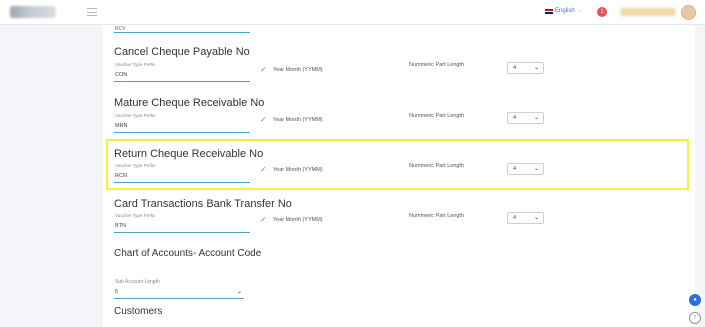 The width and height of the screenshot is (705, 327). Describe the element at coordinates (120, 226) in the screenshot. I see `prefix-input-card-transactions: BTN` at that location.